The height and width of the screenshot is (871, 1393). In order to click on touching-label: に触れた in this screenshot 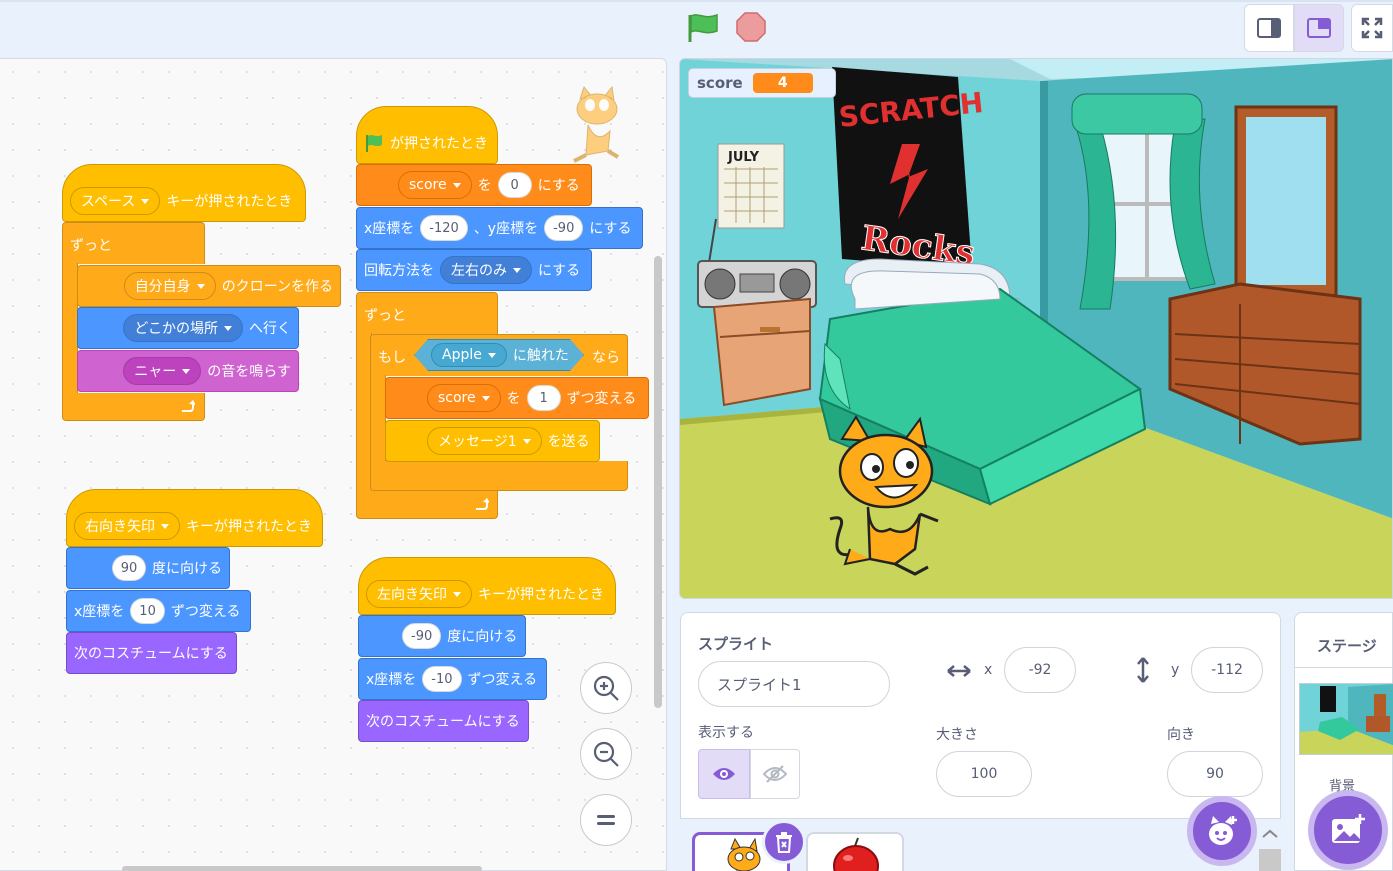, I will do `click(540, 356)`.